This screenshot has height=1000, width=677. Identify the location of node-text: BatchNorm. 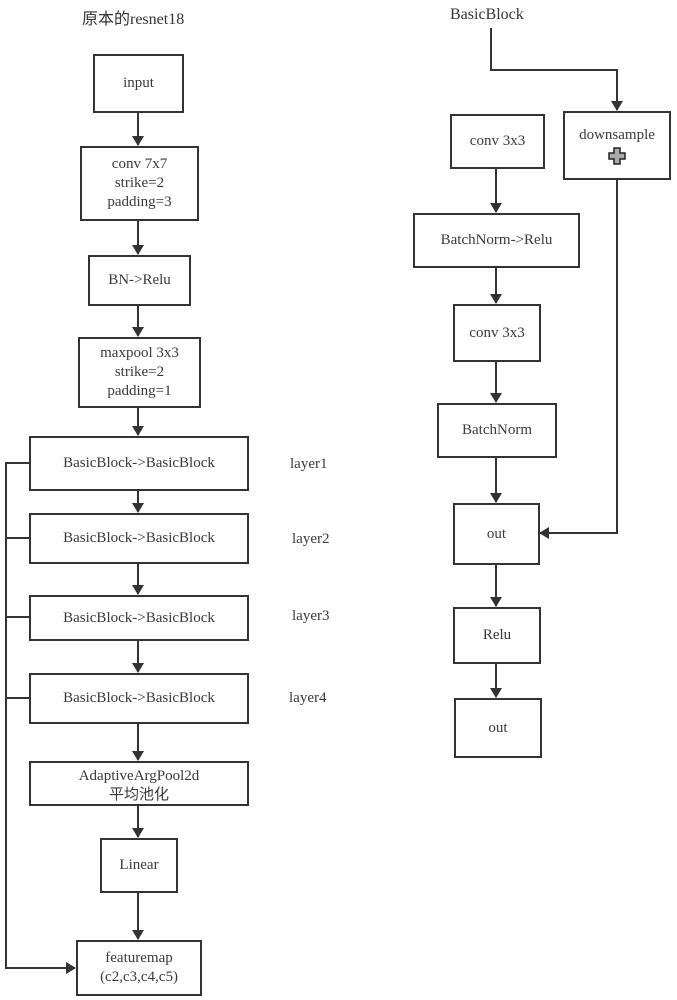
(497, 430).